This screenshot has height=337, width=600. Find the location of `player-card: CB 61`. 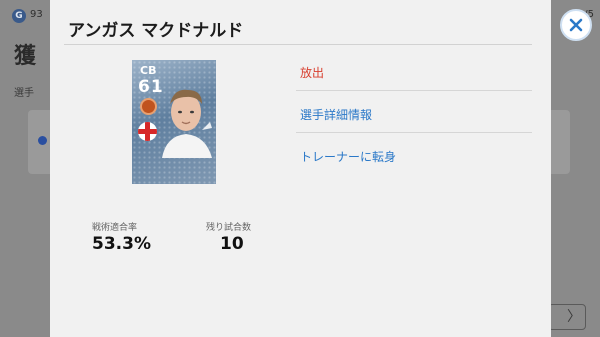

player-card: CB 61 is located at coordinates (174, 122).